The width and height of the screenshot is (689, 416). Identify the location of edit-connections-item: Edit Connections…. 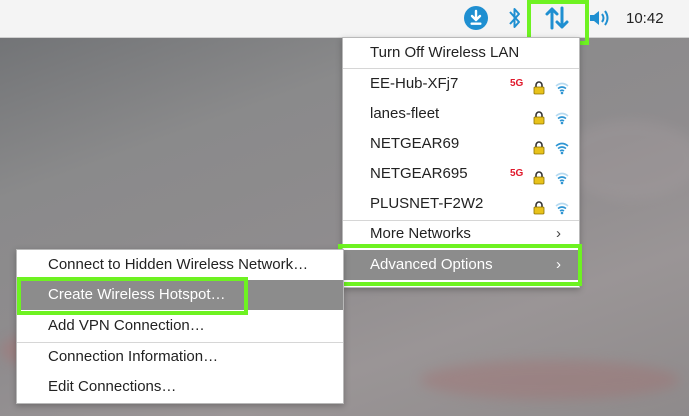
(180, 387).